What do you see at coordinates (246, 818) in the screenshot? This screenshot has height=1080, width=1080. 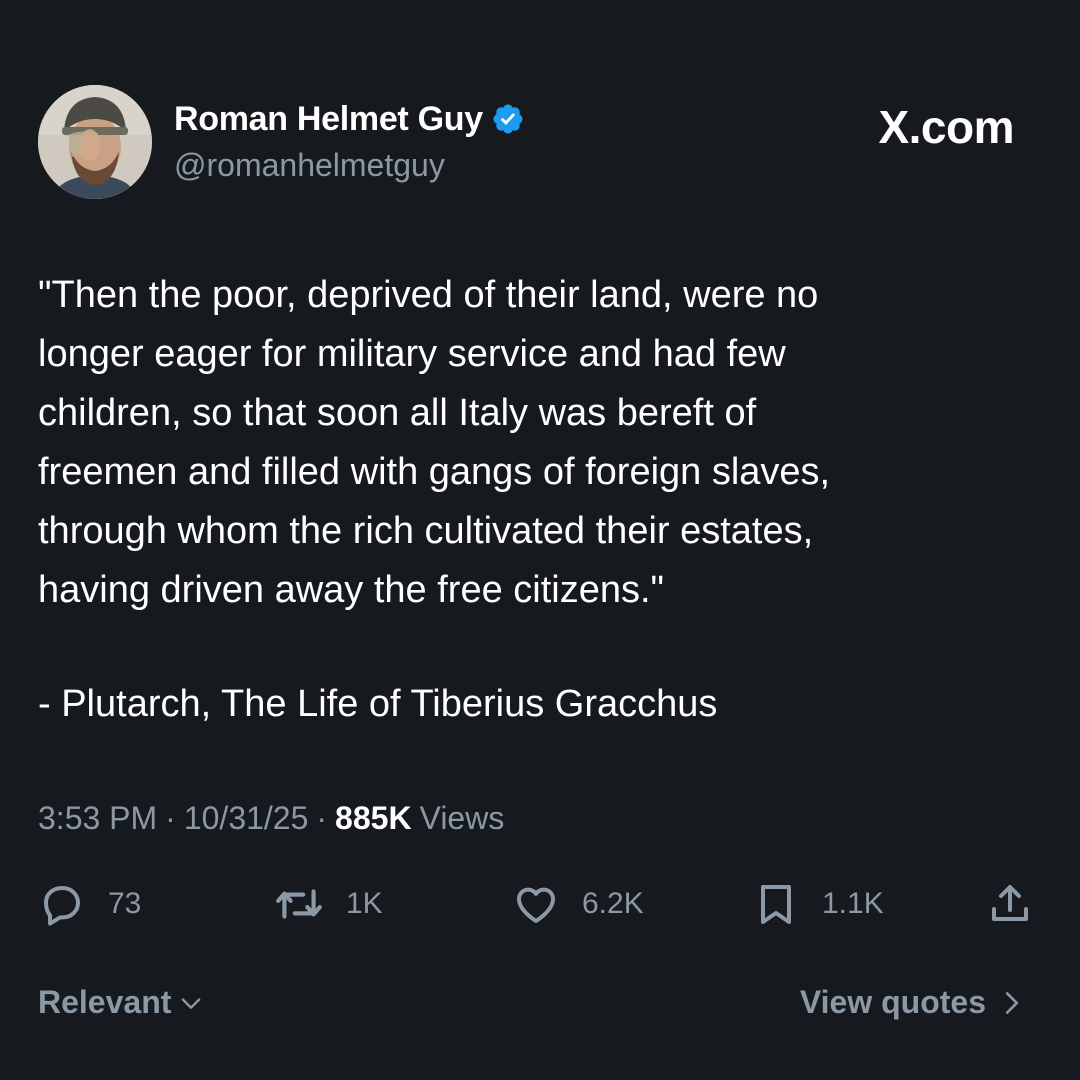 I see `tweet-date: 10/31/25` at bounding box center [246, 818].